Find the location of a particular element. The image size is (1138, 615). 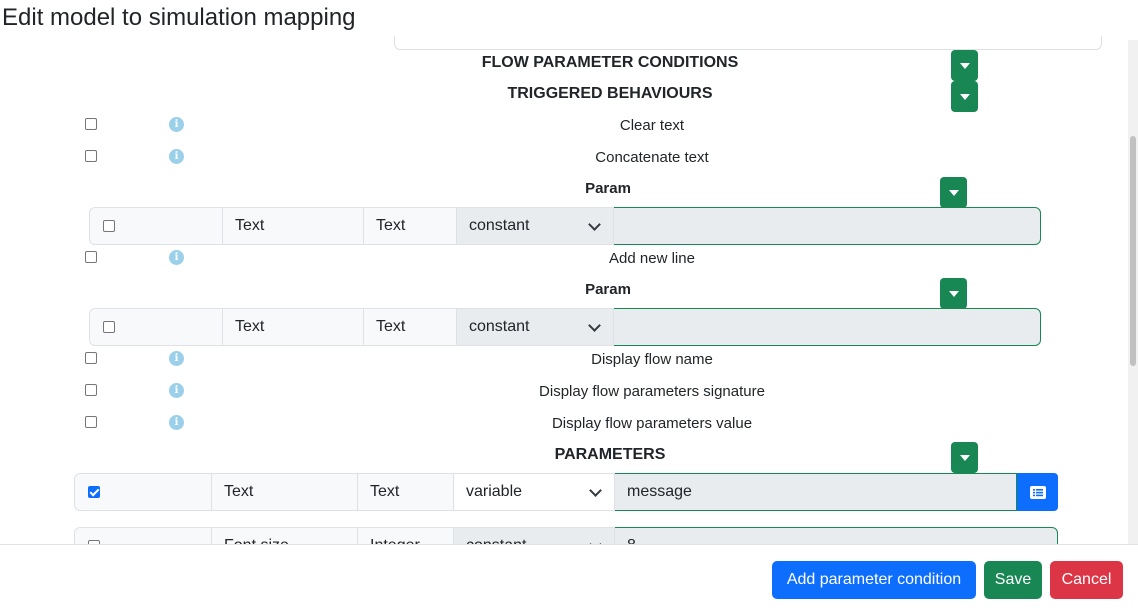

parameter-mode-select: variable is located at coordinates (534, 492).